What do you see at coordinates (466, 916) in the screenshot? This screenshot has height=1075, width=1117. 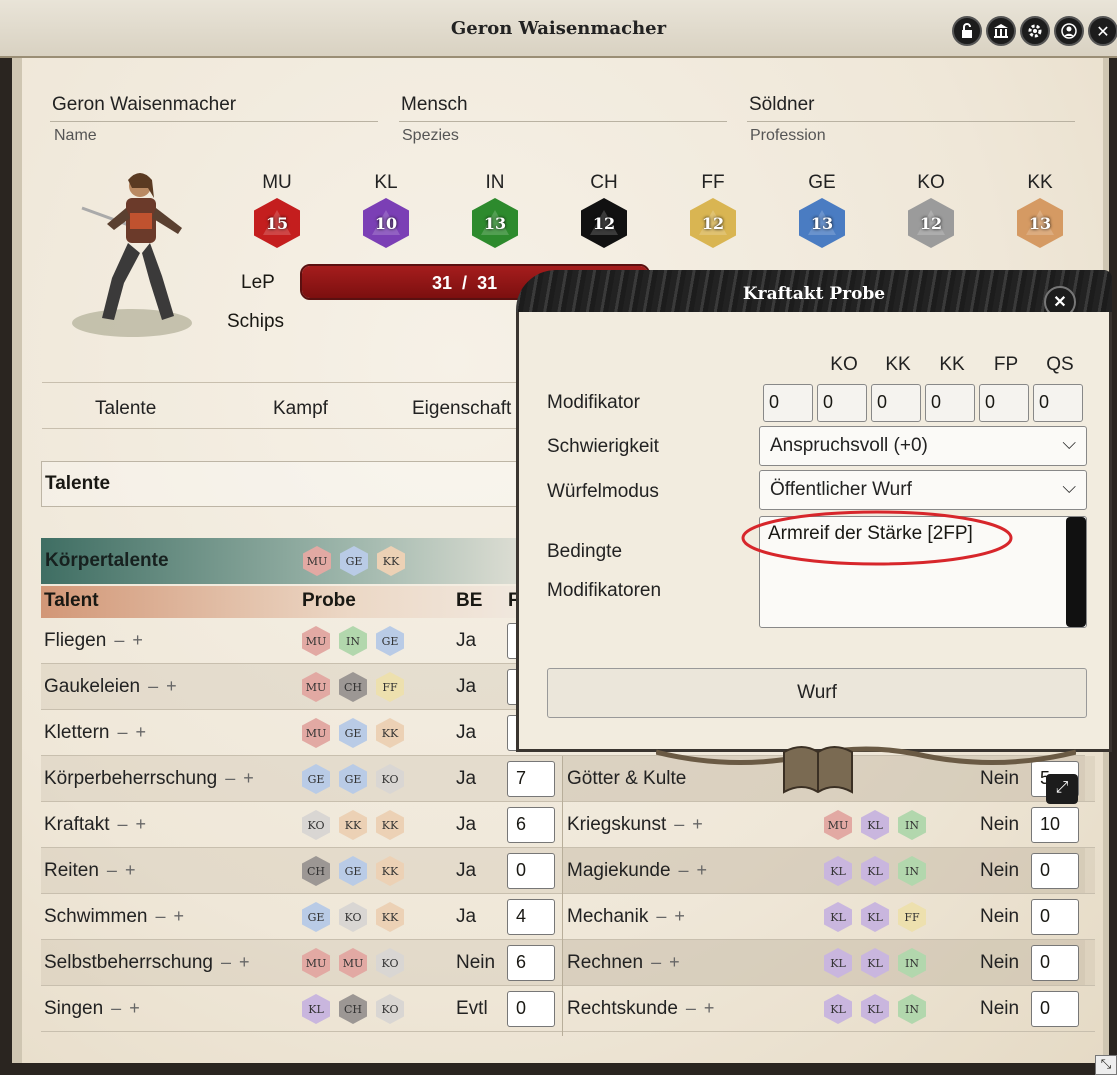 I see `be-value: Ja` at bounding box center [466, 916].